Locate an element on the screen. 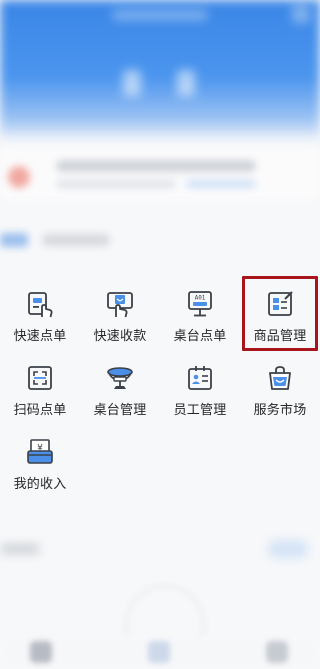 This screenshot has height=669, width=320. product-management-icon is located at coordinates (280, 304).